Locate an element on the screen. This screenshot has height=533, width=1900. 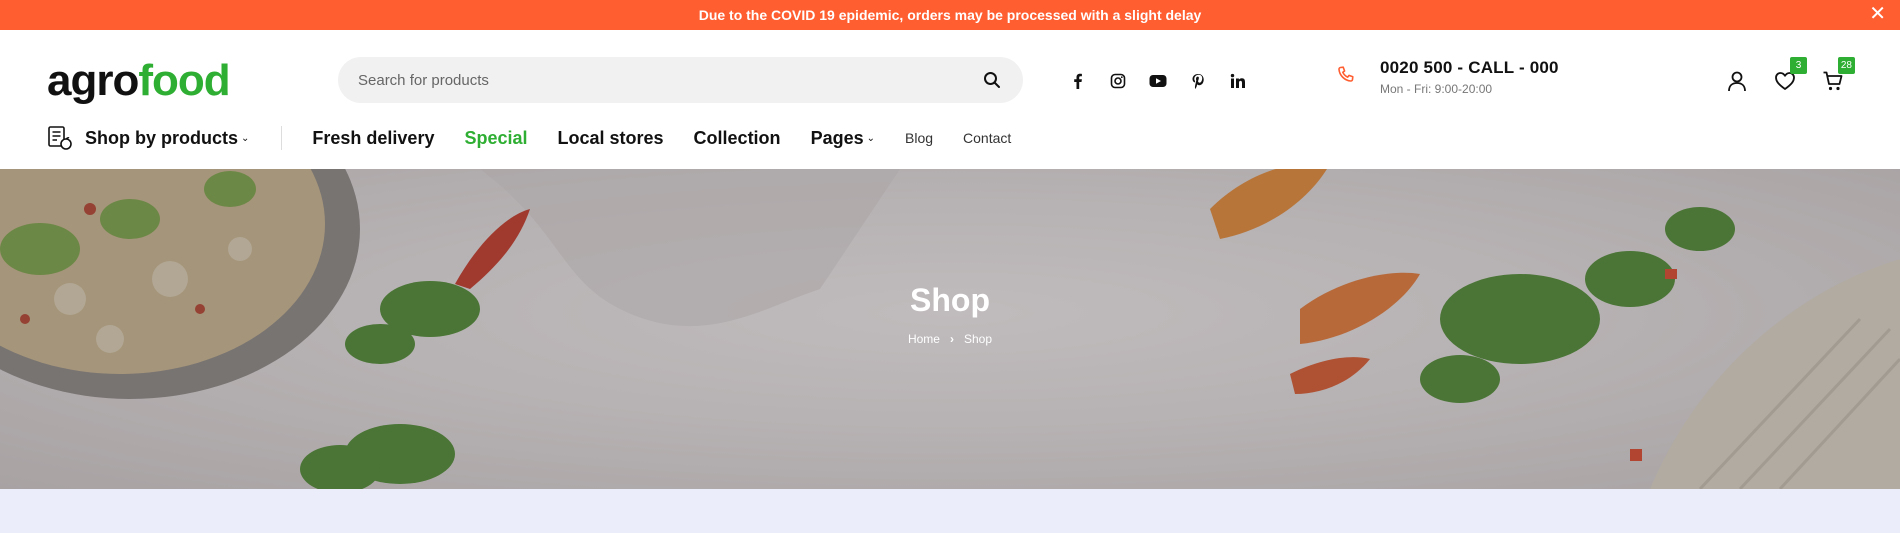
phone-number: 0020 500 - CALL - 000 is located at coordinates (1469, 67).